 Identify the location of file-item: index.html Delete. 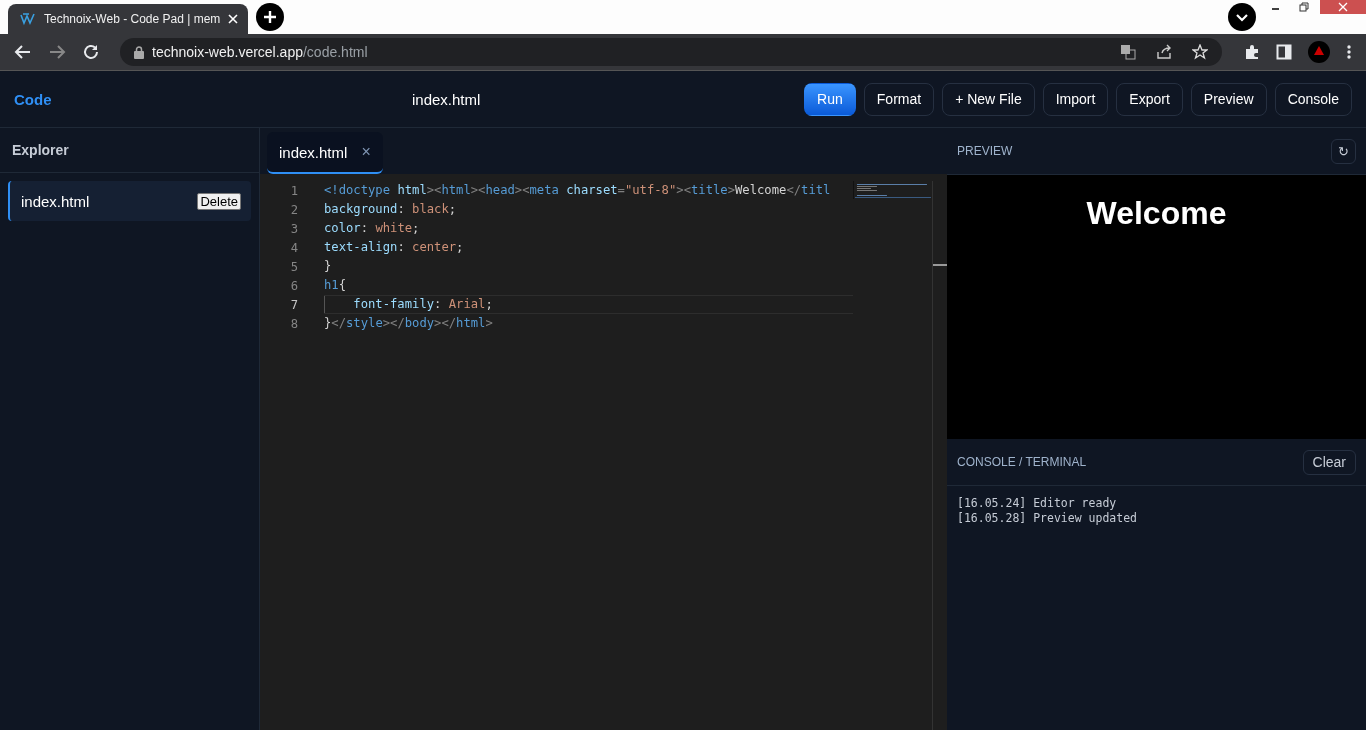
(129, 201).